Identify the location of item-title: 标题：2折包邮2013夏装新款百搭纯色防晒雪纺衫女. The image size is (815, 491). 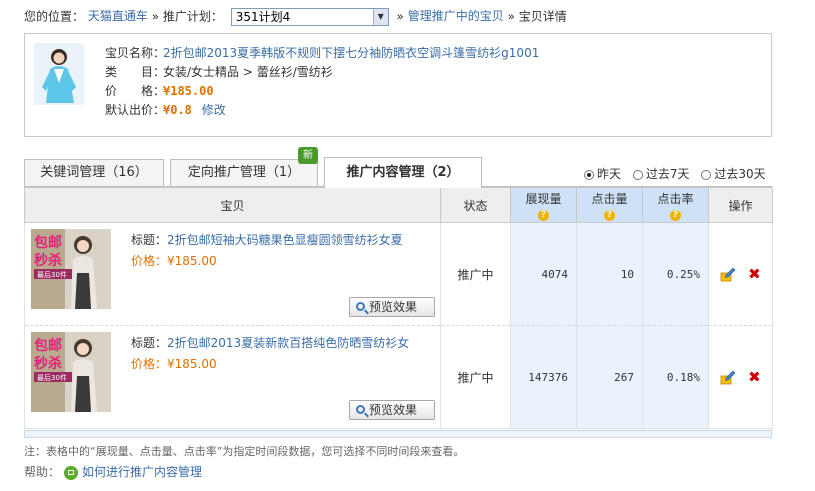
(270, 342).